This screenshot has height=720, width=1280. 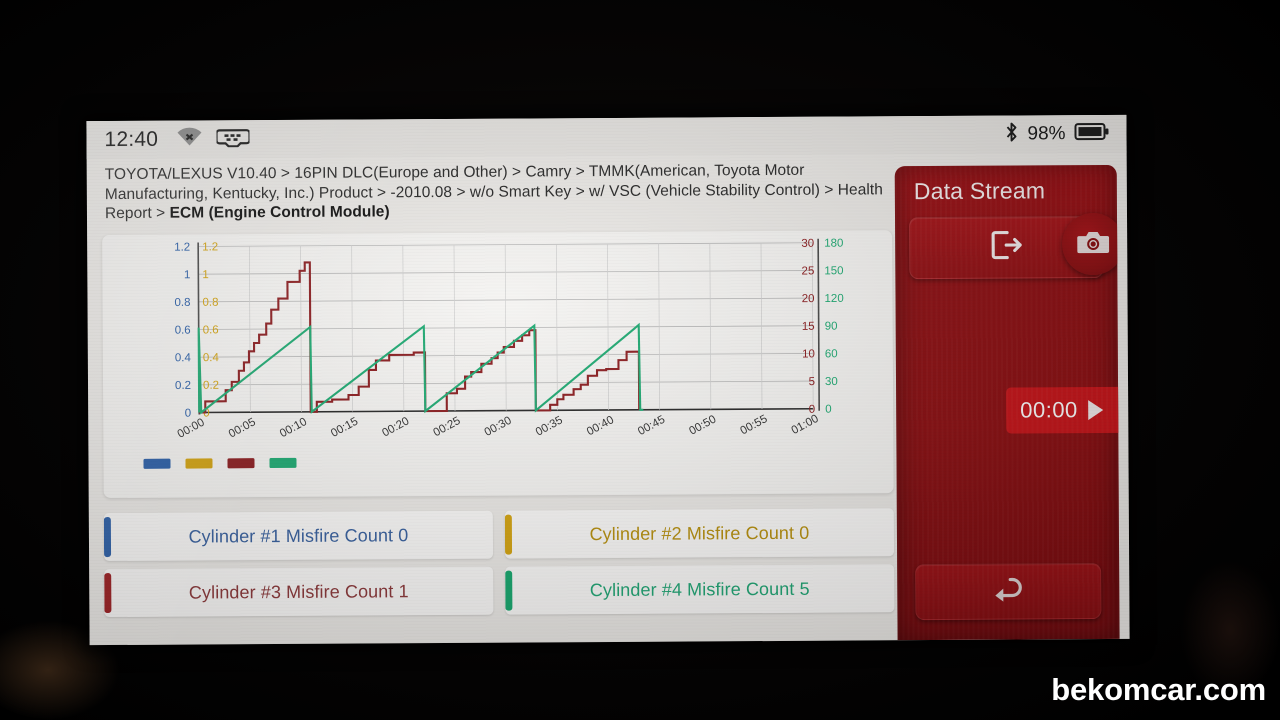 What do you see at coordinates (242, 428) in the screenshot?
I see `svg-text: 00:05` at bounding box center [242, 428].